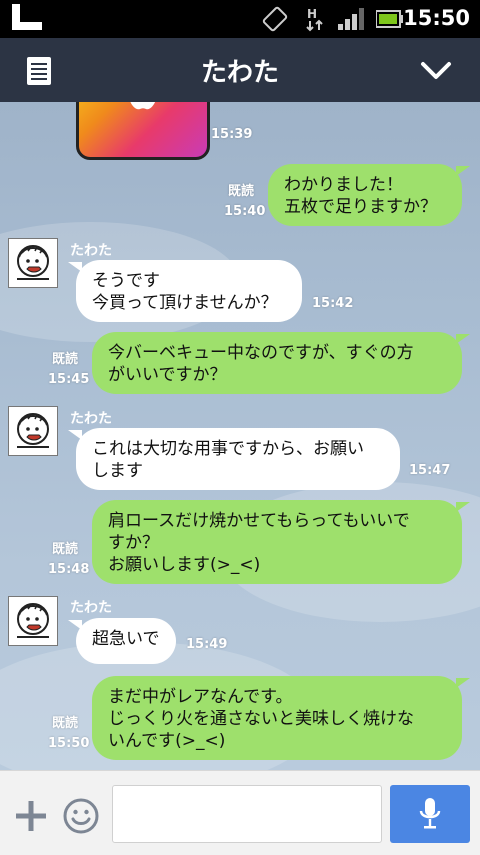 Image resolution: width=480 pixels, height=855 pixels. What do you see at coordinates (167, 375) in the screenshot?
I see `message-line: がいいですか？` at bounding box center [167, 375].